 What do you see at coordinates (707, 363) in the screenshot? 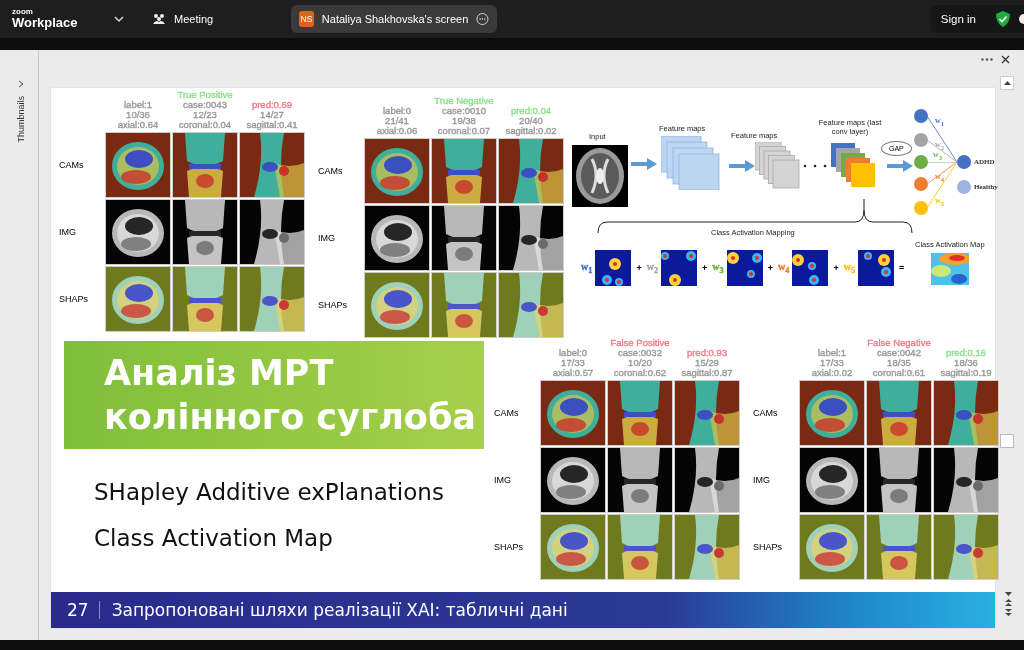
I see `image-caption: 15/29` at bounding box center [707, 363].